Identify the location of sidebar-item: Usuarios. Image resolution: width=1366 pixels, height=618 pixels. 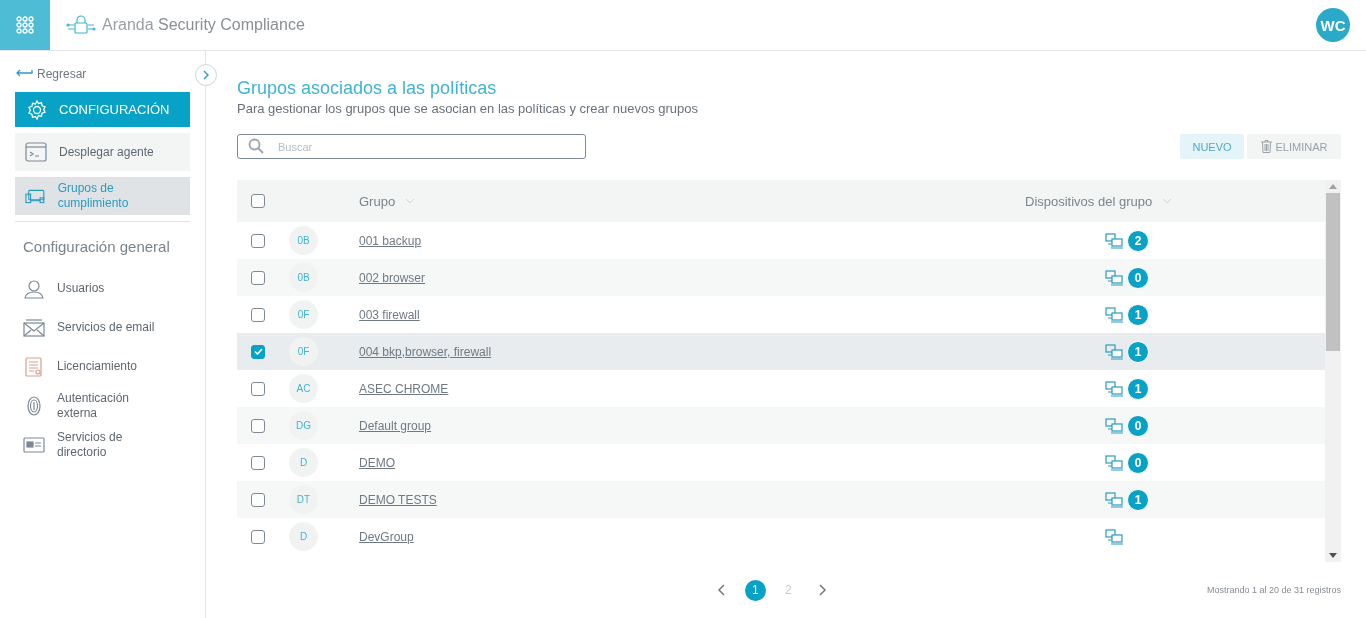
(102, 288).